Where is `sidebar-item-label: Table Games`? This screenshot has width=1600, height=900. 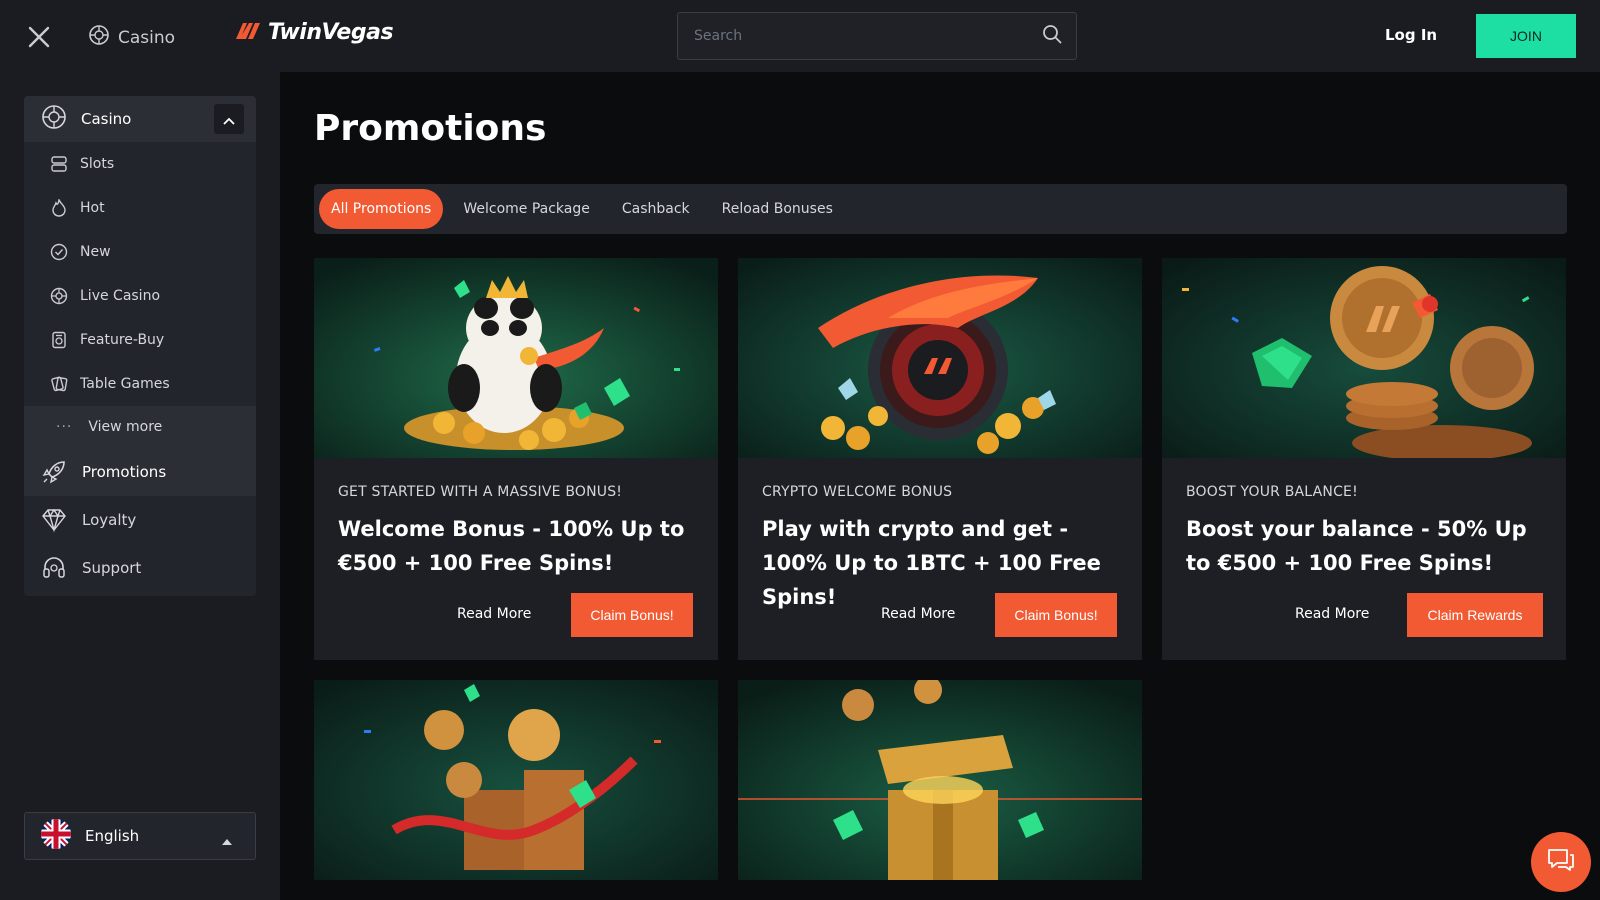
sidebar-item-label: Table Games is located at coordinates (125, 384).